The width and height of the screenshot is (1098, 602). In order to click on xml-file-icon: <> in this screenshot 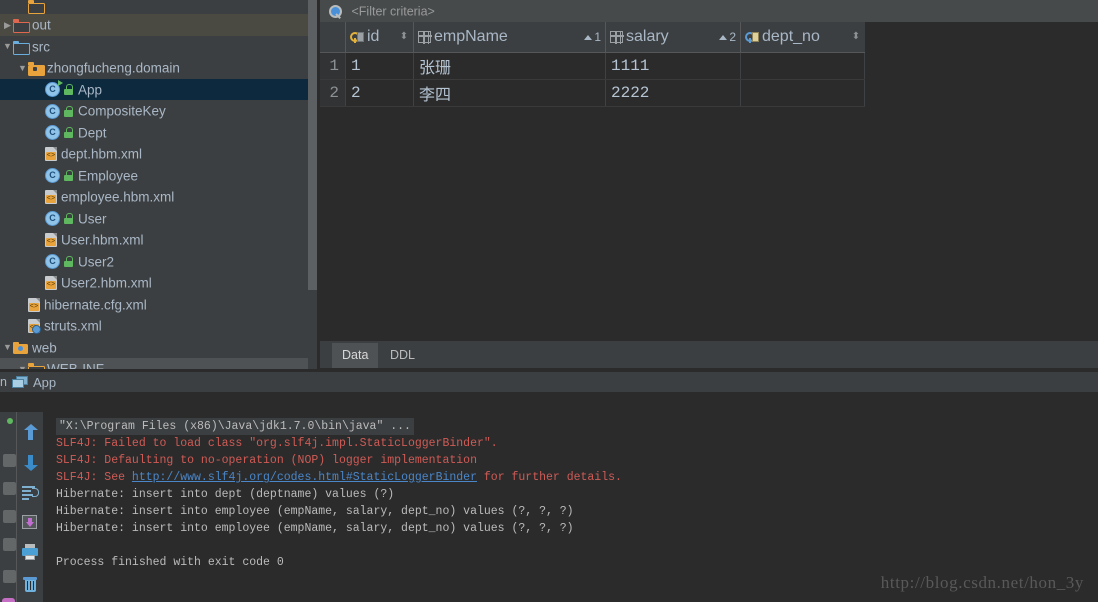, I will do `click(51, 283)`.